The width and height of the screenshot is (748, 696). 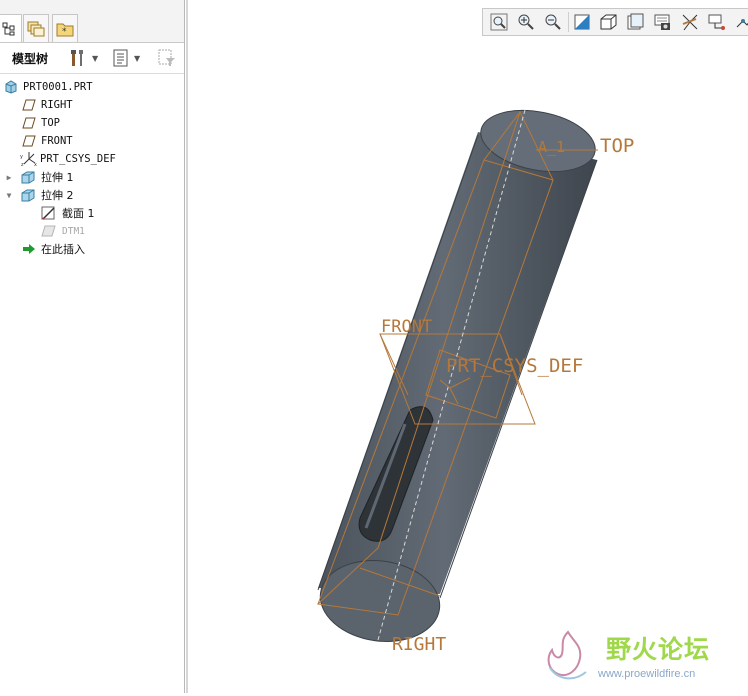 I want to click on show-dropdown: ▼, so click(x=126, y=58).